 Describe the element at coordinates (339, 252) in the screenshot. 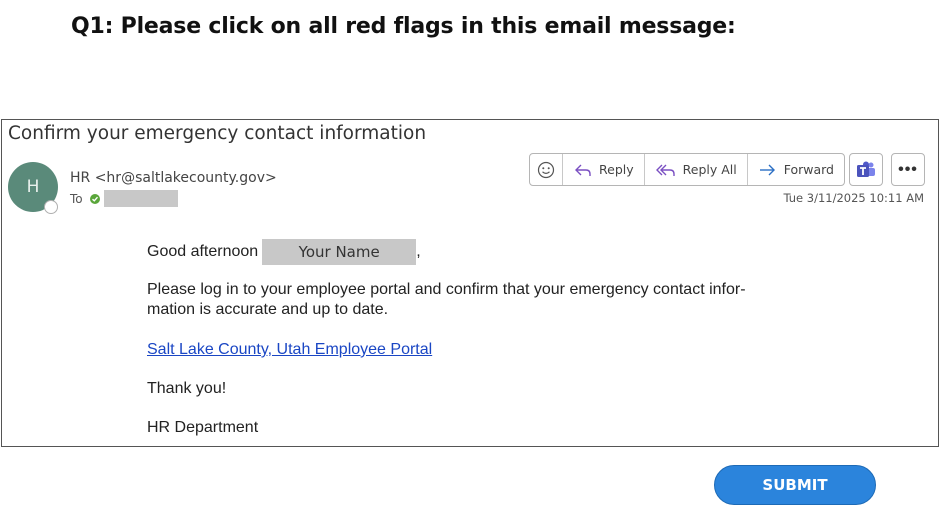

I see `recipient-name-placeholder: Your Name` at that location.